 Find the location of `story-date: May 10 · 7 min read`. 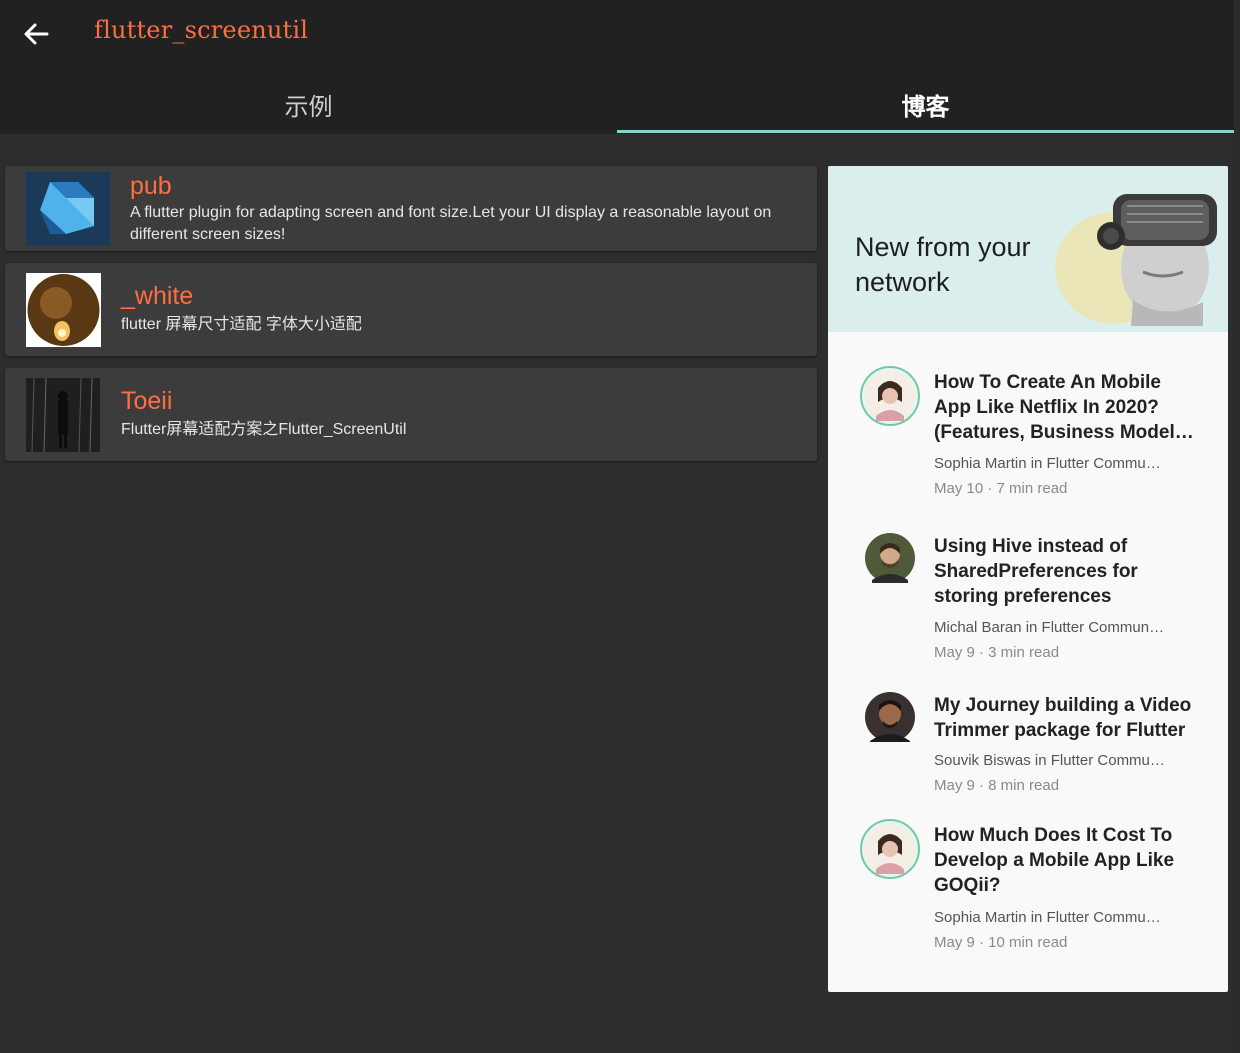

story-date: May 10 · 7 min read is located at coordinates (1001, 488).